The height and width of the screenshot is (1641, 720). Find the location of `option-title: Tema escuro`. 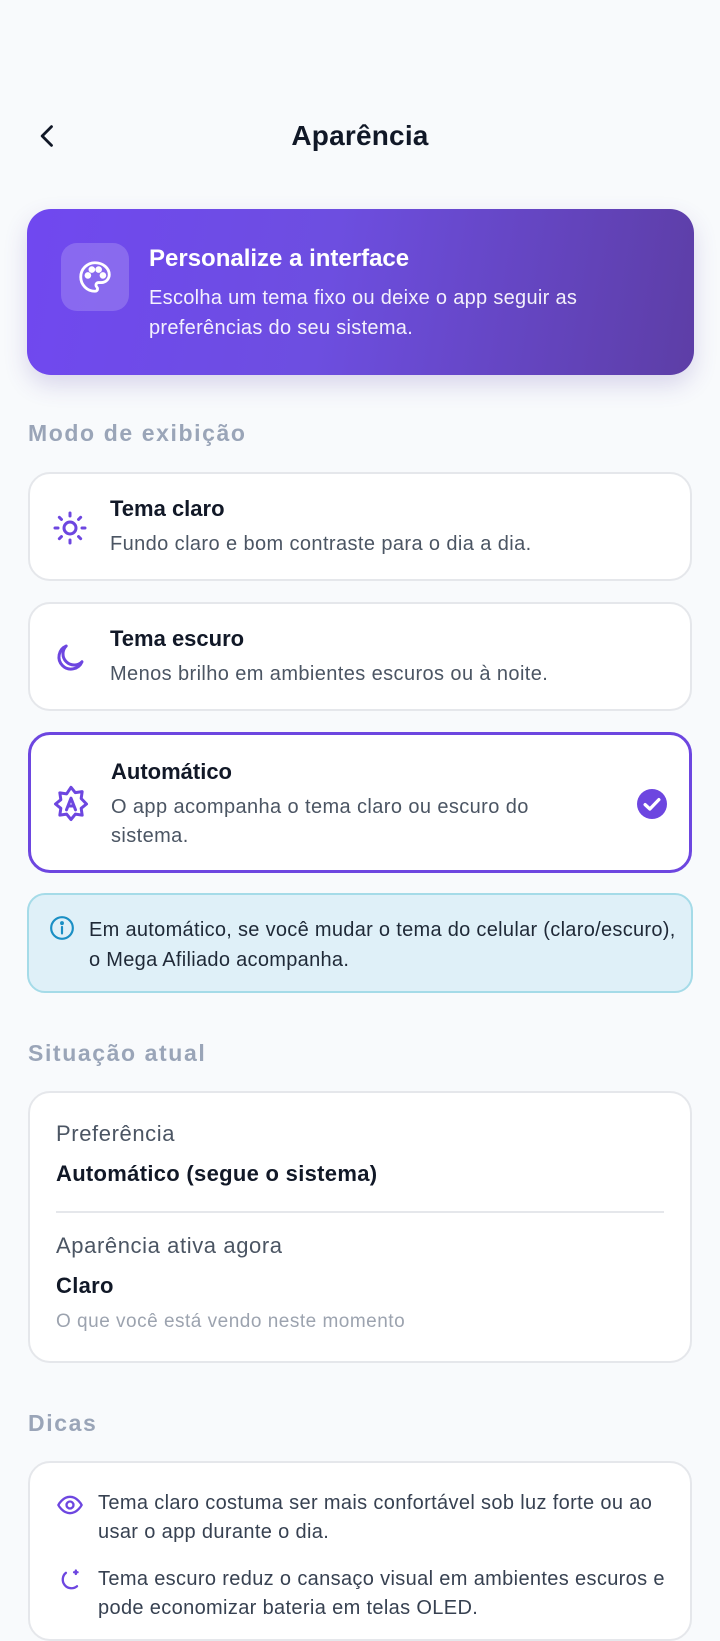

option-title: Tema escuro is located at coordinates (177, 638).